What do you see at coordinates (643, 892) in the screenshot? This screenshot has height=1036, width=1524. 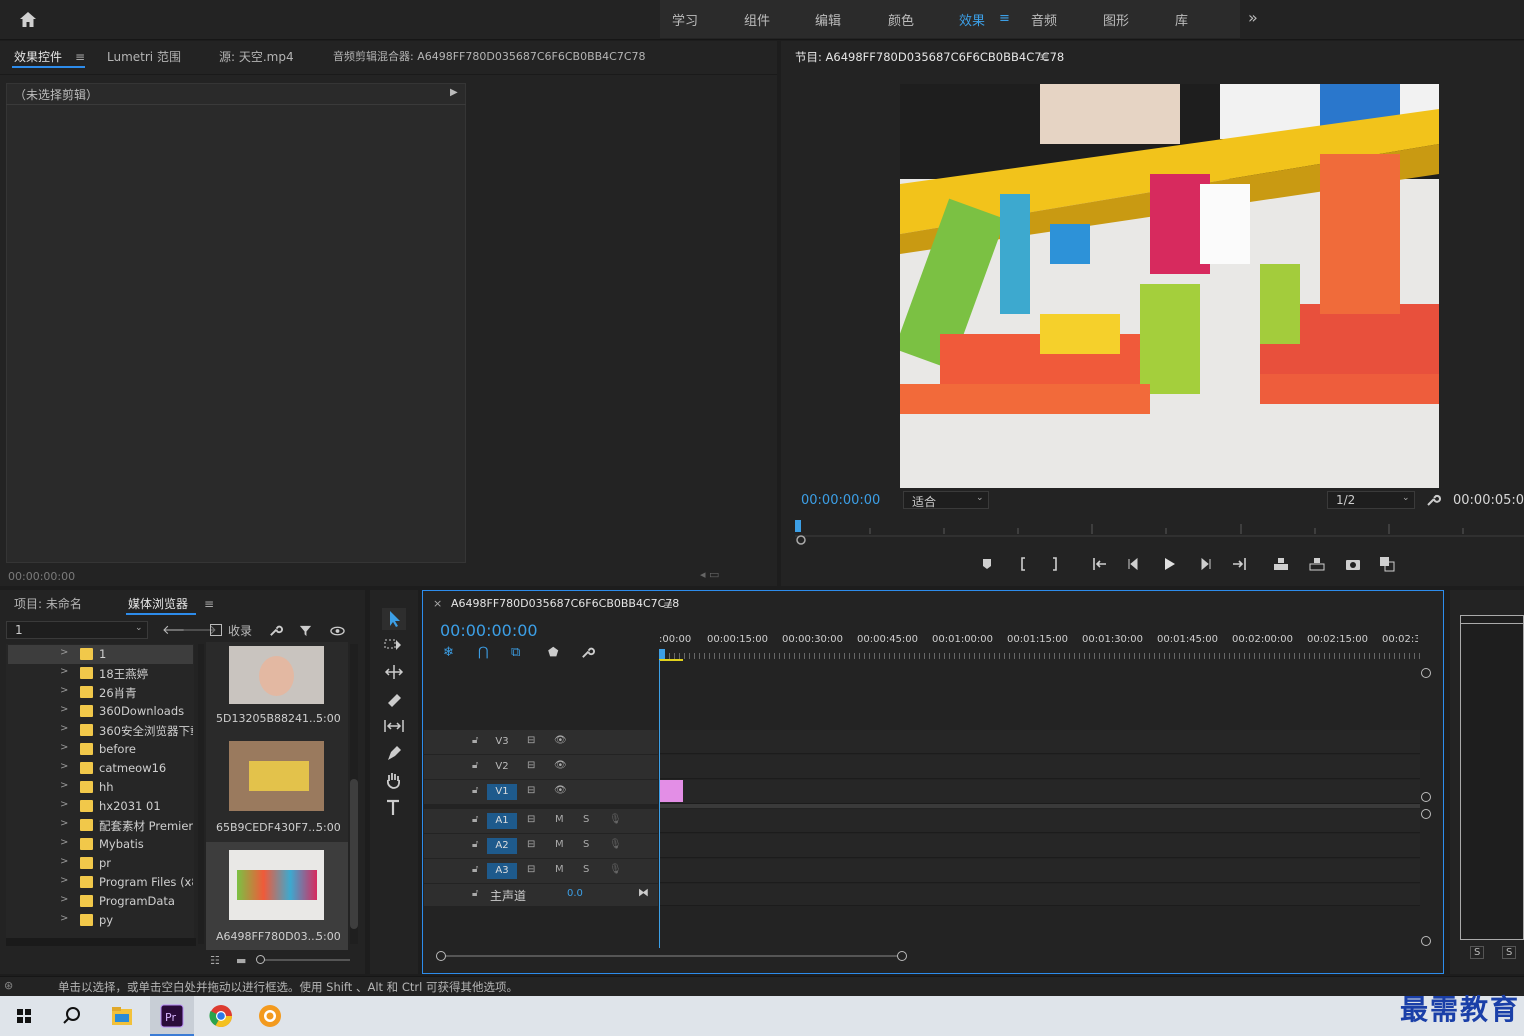 I see `go-to-end-icon: ⧓` at bounding box center [643, 892].